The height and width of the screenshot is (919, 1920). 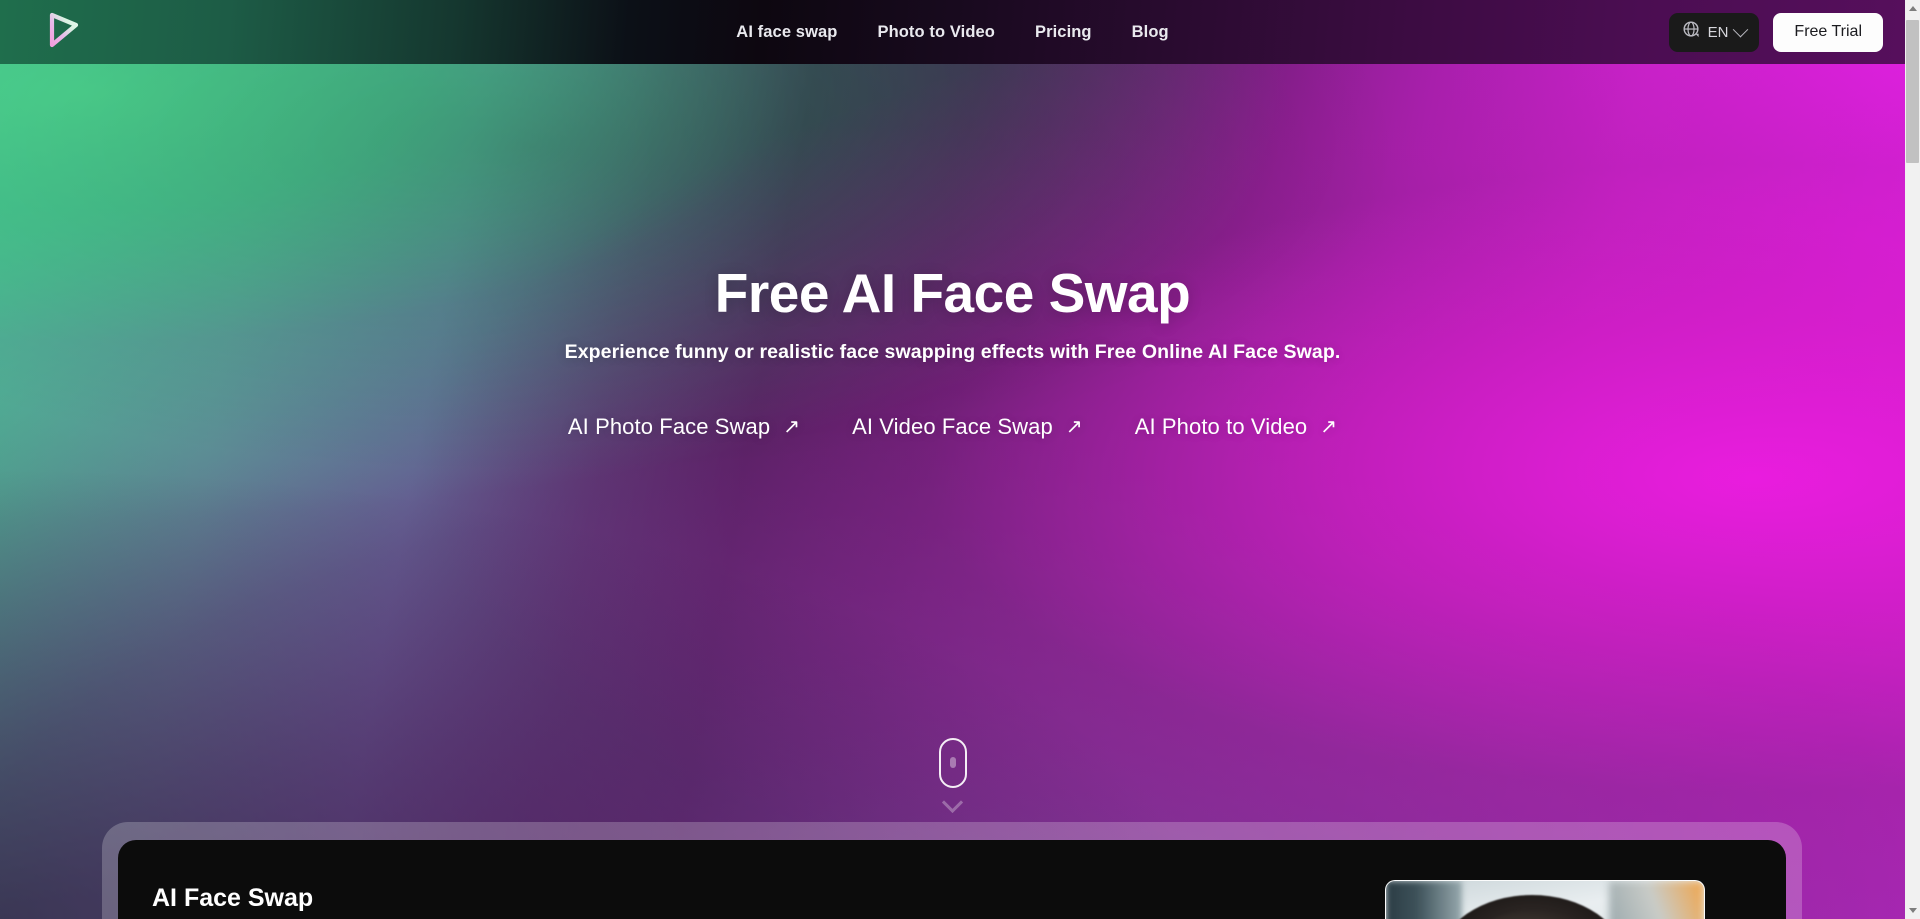 I want to click on showcase-card: AI Face Swap, so click(x=952, y=879).